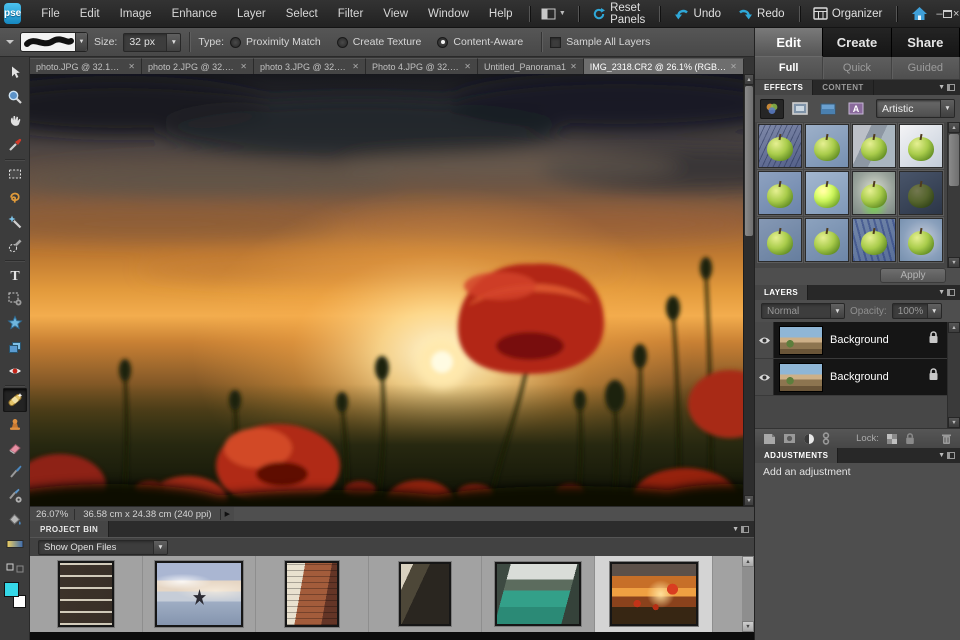  I want to click on menu-select: Select, so click(302, 14).